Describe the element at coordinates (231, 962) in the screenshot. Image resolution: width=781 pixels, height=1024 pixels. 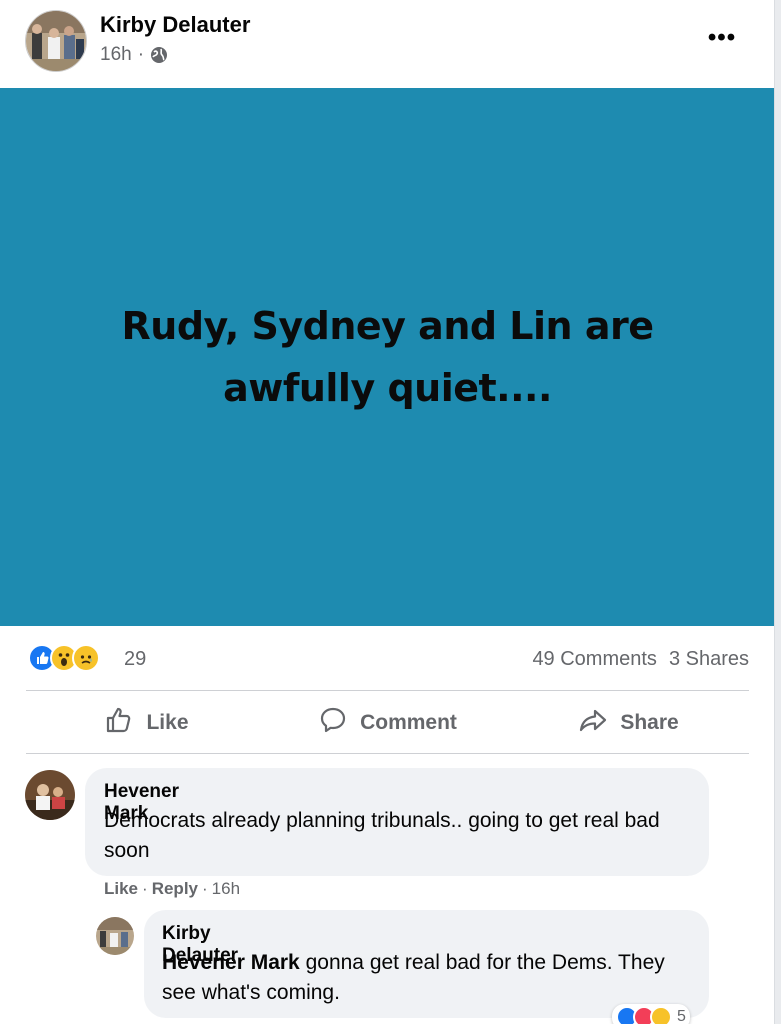
I see `mention-link: Hevener Mark` at that location.